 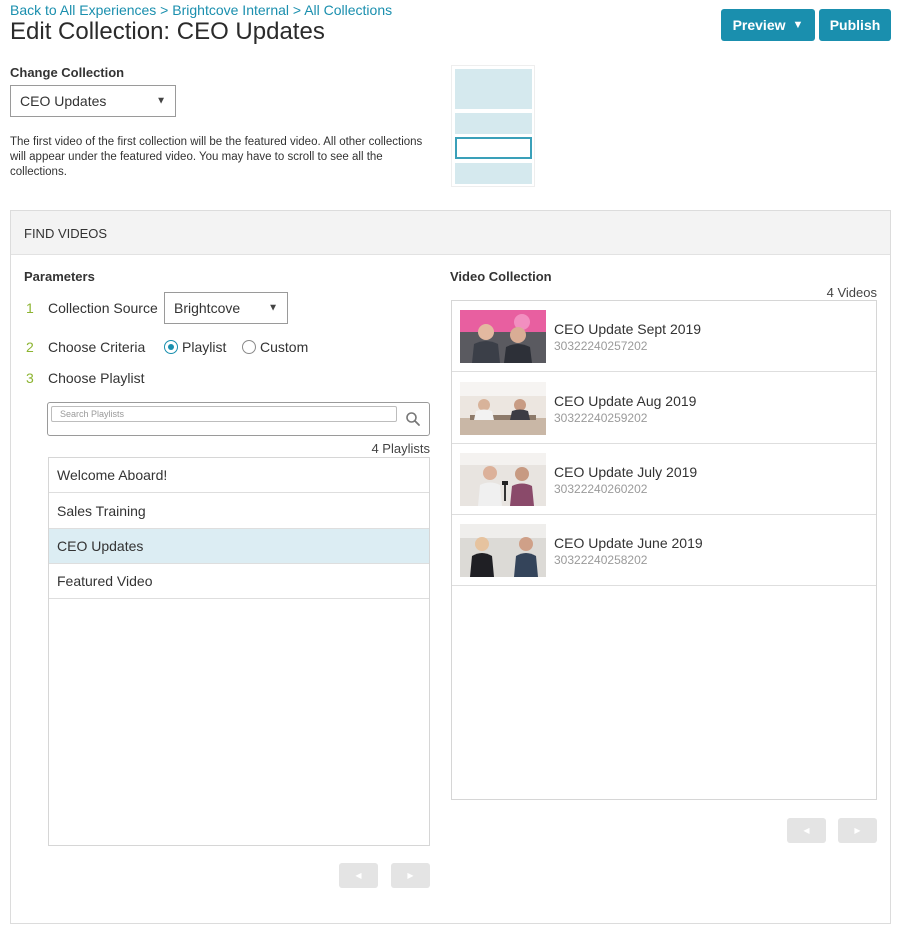 What do you see at coordinates (857, 830) in the screenshot?
I see `video-next-page-button: ▶` at bounding box center [857, 830].